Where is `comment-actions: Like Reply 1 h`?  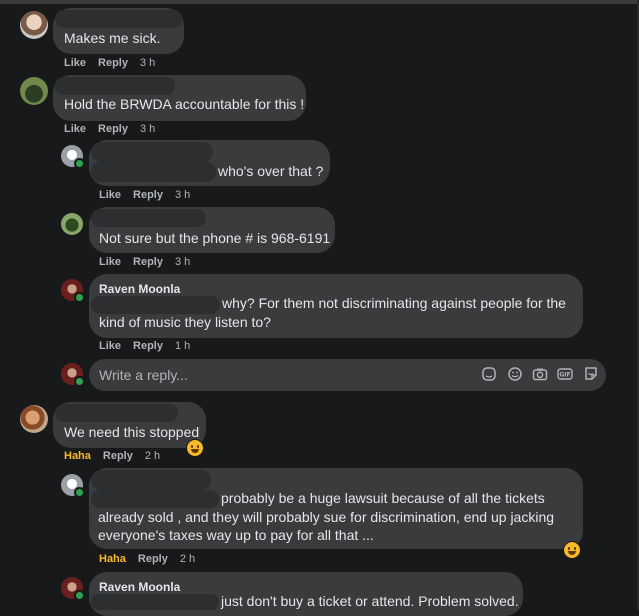 comment-actions: Like Reply 1 h is located at coordinates (150, 346).